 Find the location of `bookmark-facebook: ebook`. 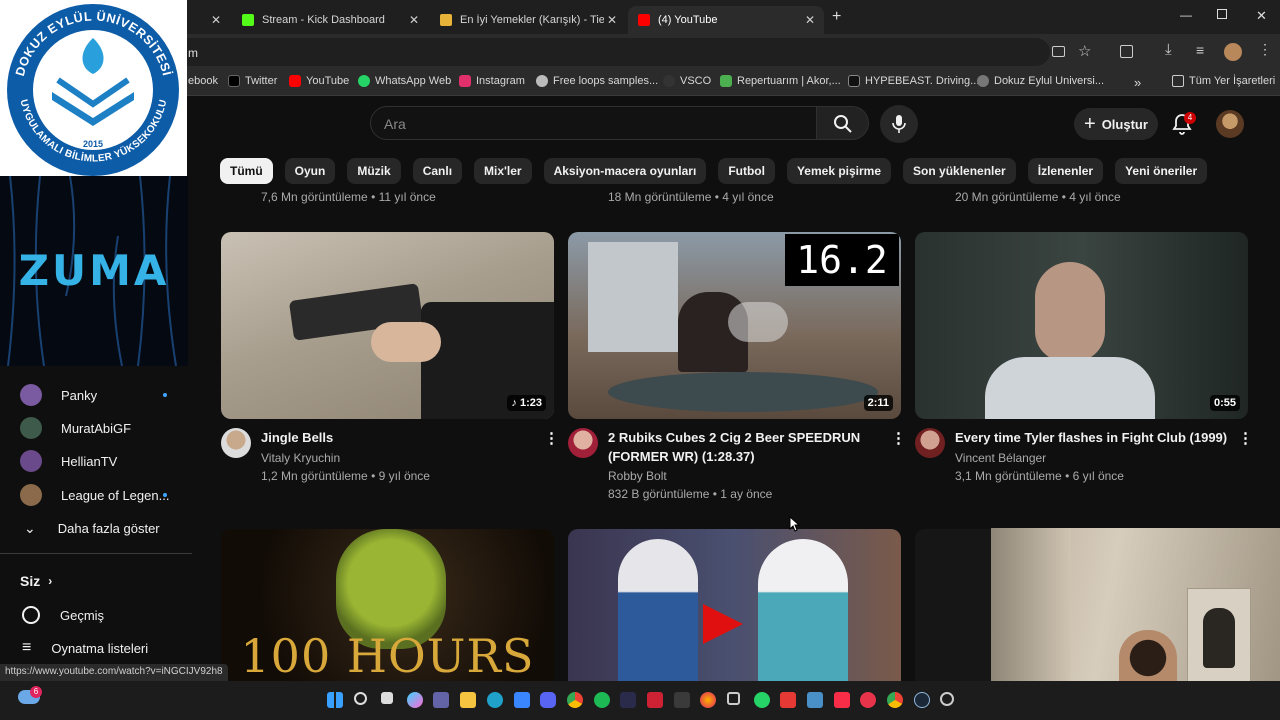

bookmark-facebook: ebook is located at coordinates (203, 81).